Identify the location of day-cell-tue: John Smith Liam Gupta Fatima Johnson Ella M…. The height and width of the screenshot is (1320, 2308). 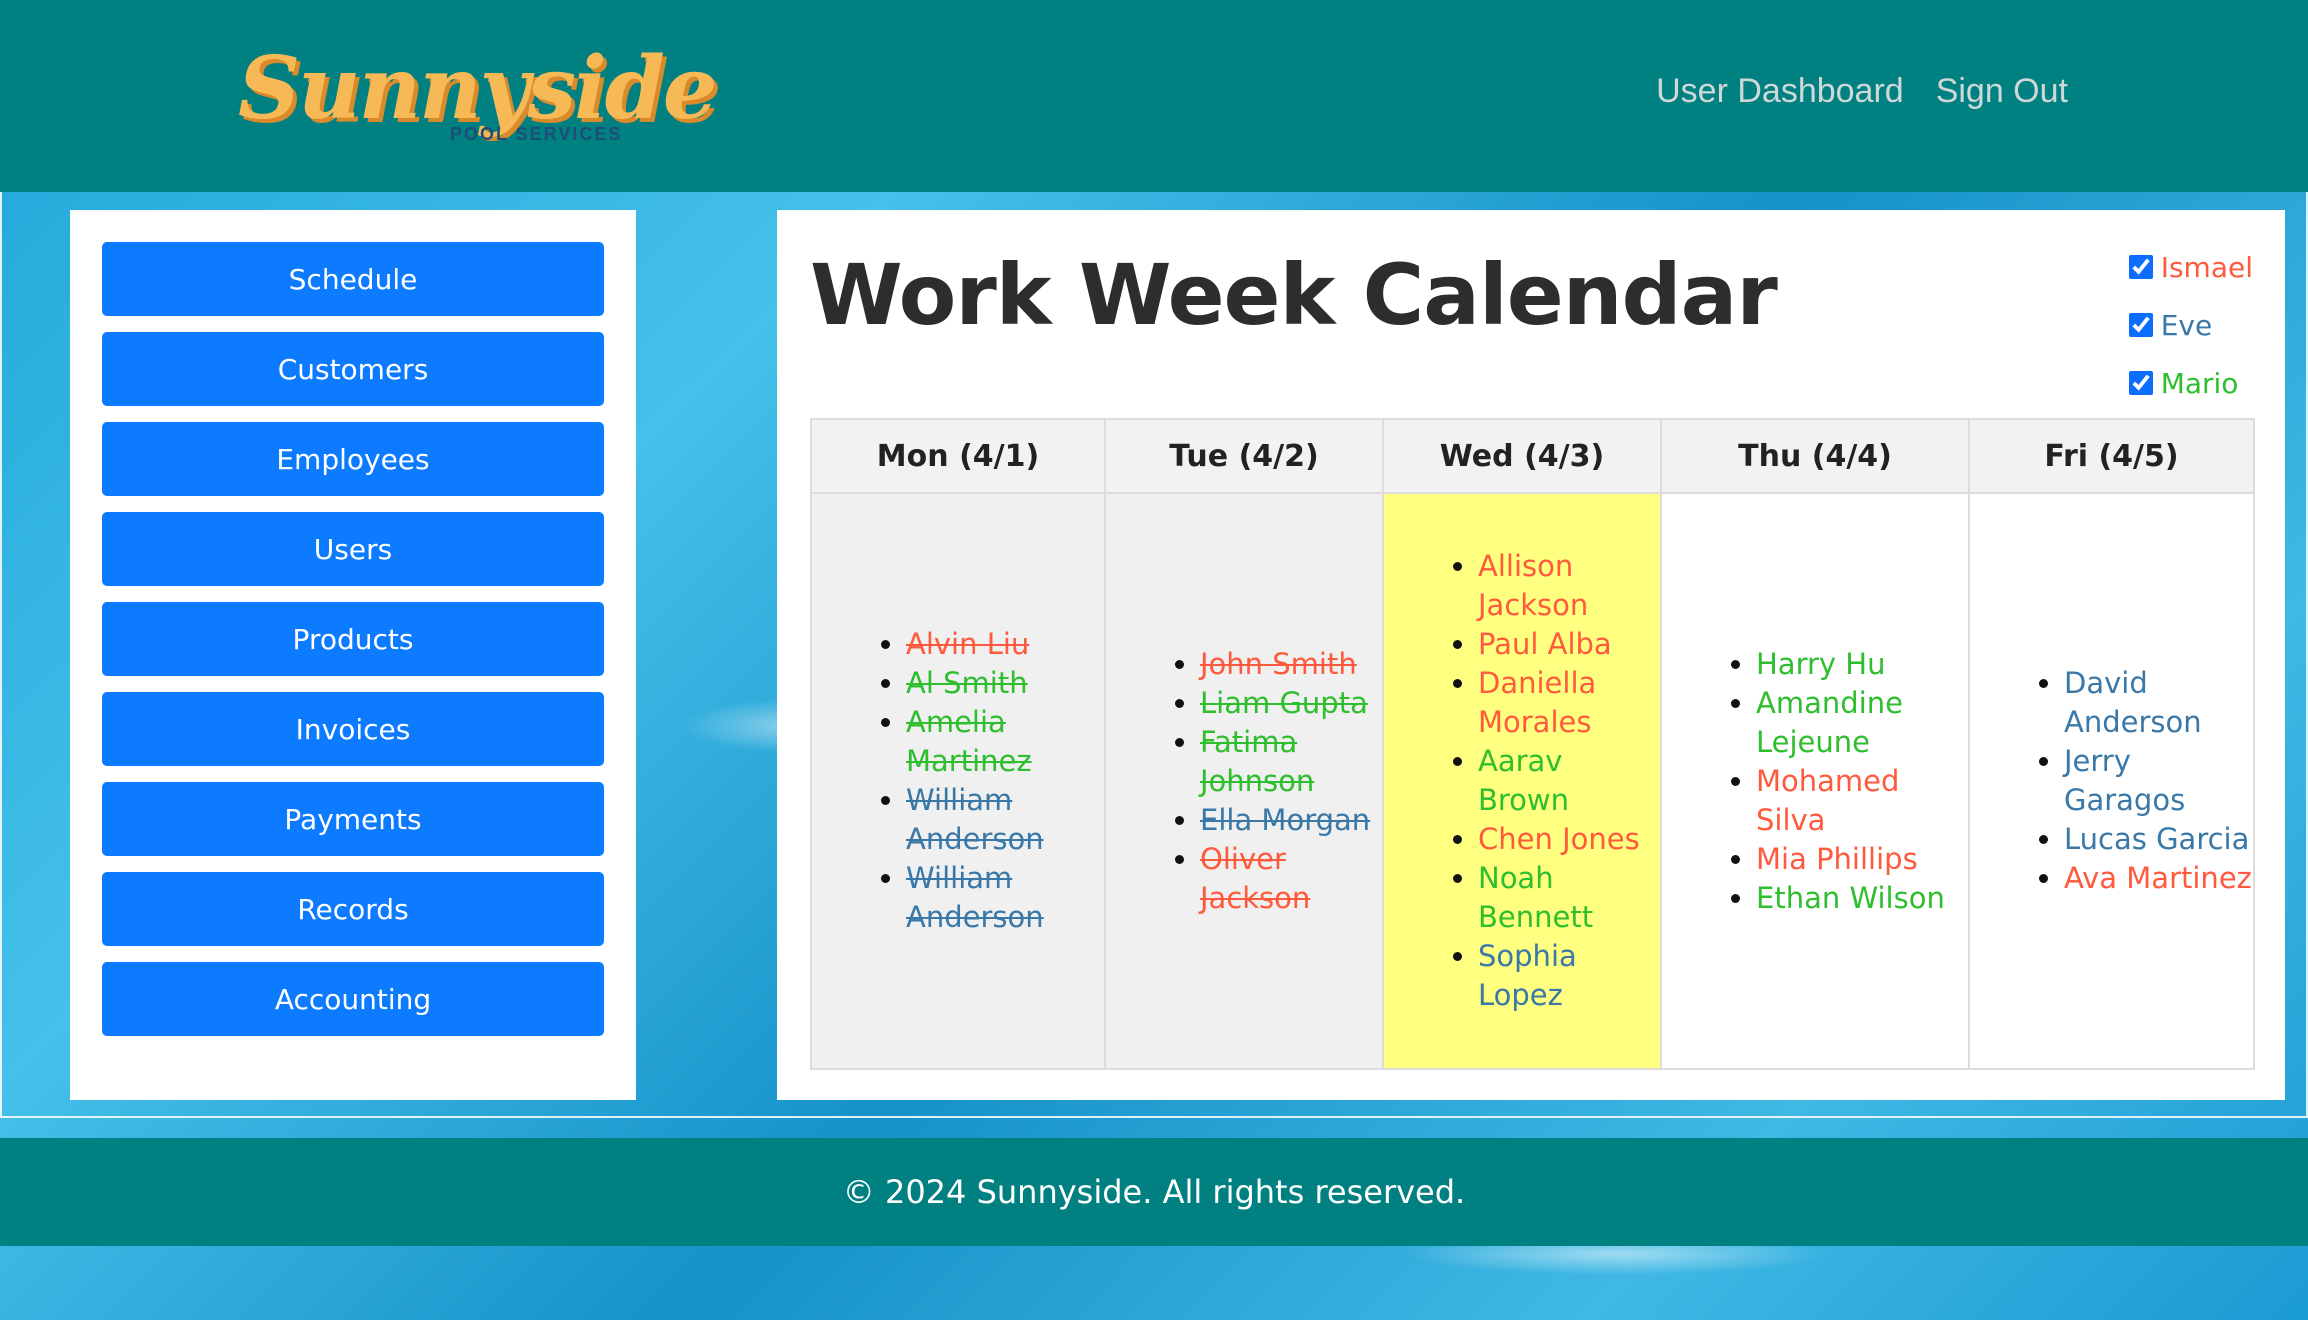
(1244, 781).